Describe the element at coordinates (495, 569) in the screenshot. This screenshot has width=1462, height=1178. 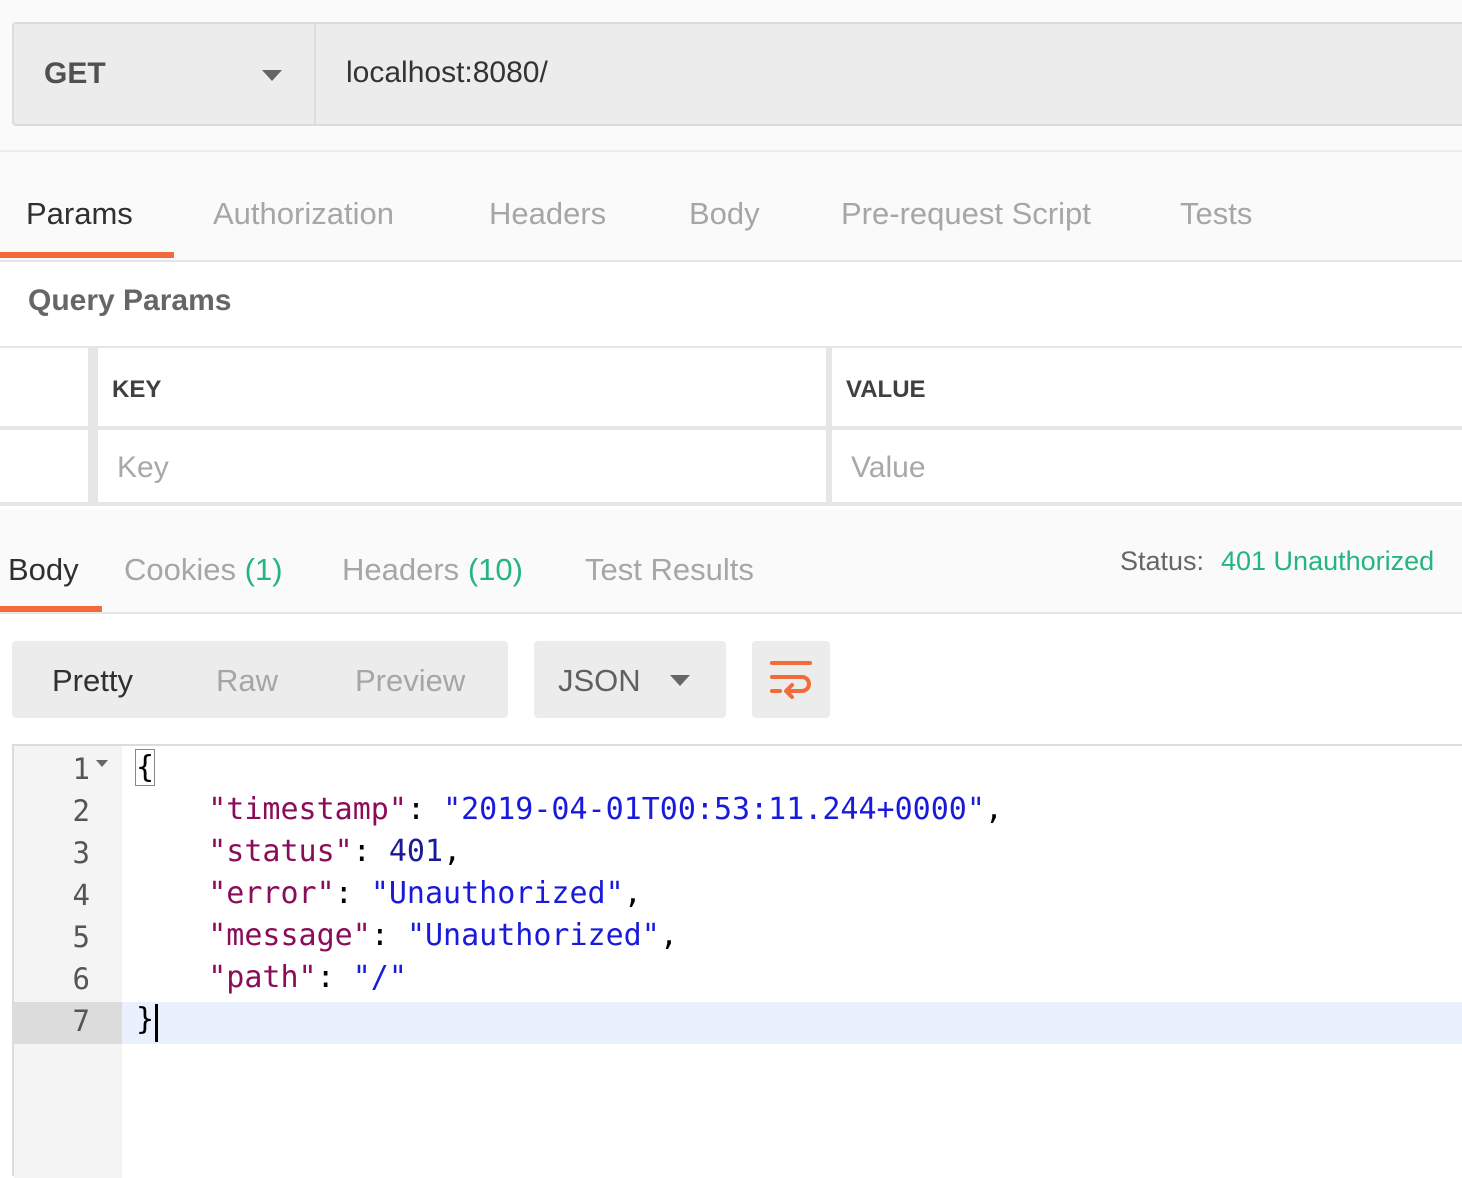
I see `headers-count: (10)` at that location.